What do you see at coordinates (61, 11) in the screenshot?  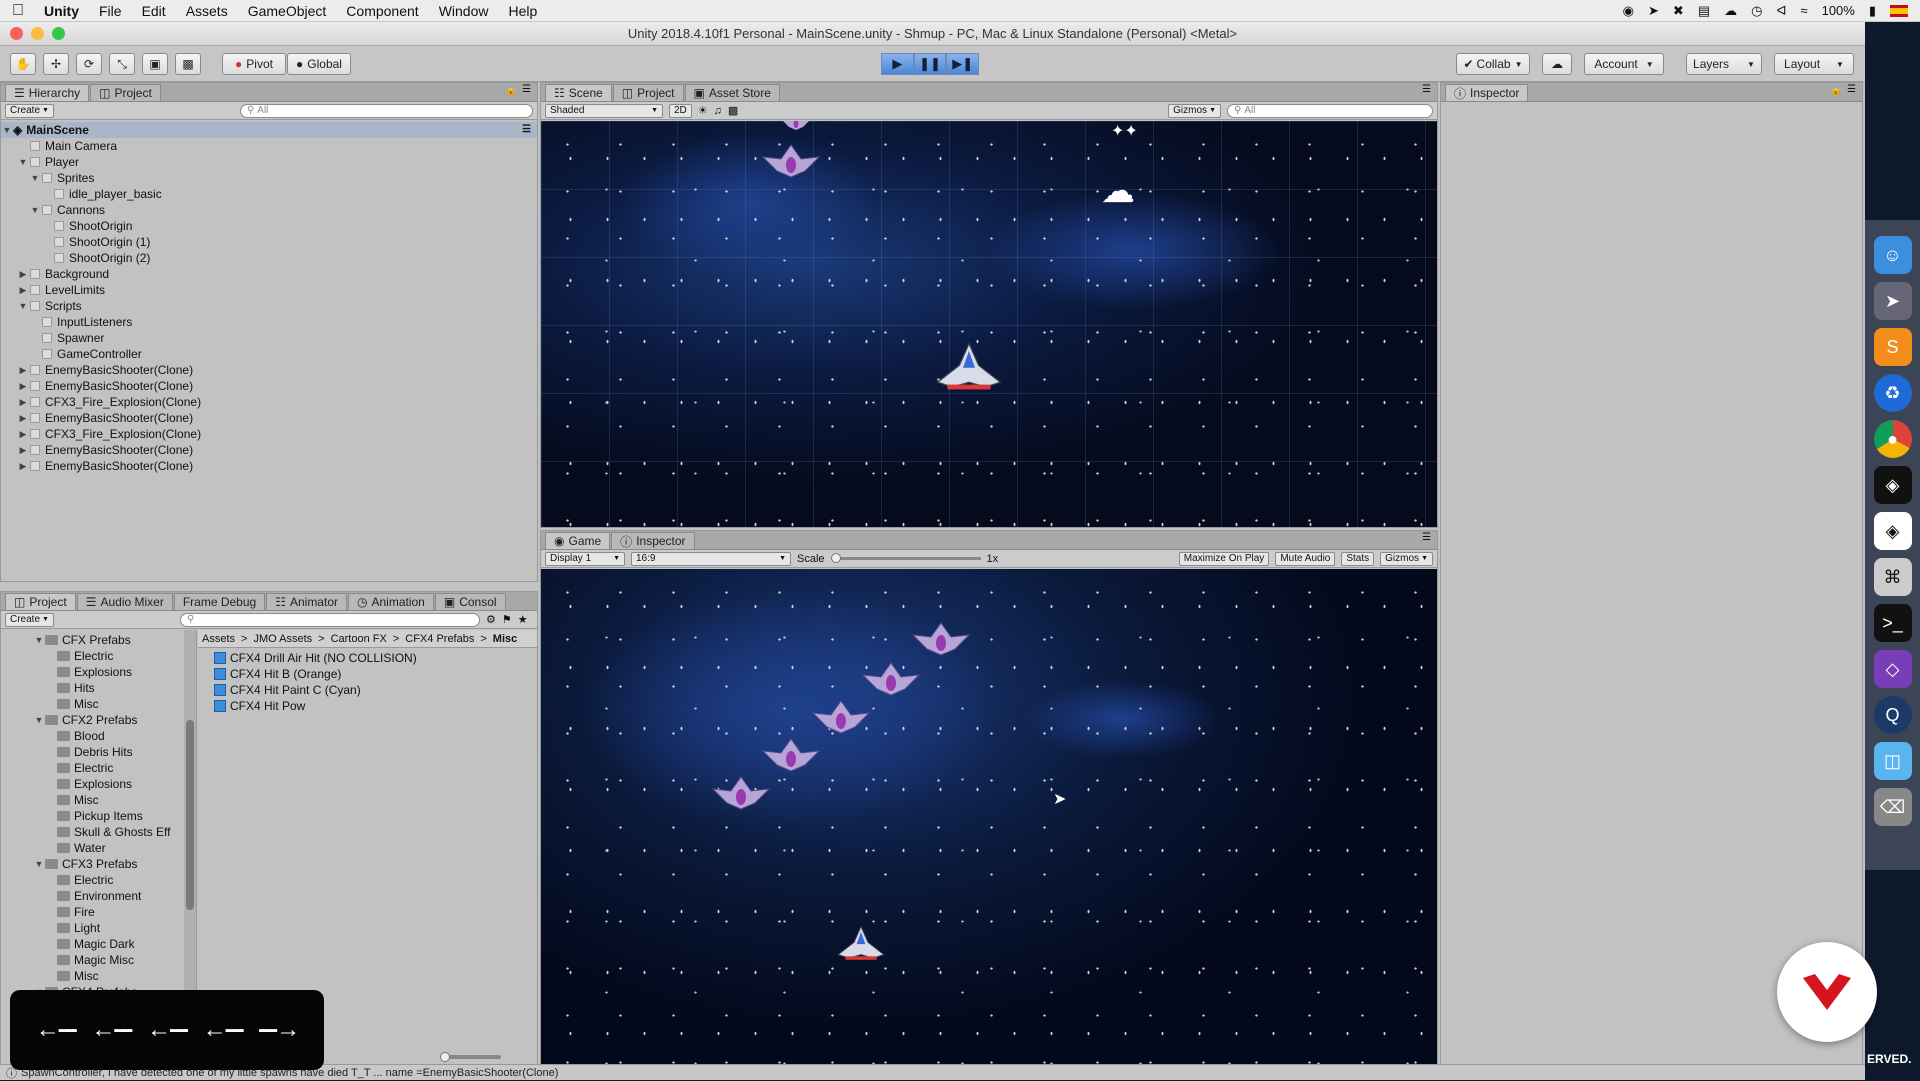 I see `menu-app-name: Unity` at bounding box center [61, 11].